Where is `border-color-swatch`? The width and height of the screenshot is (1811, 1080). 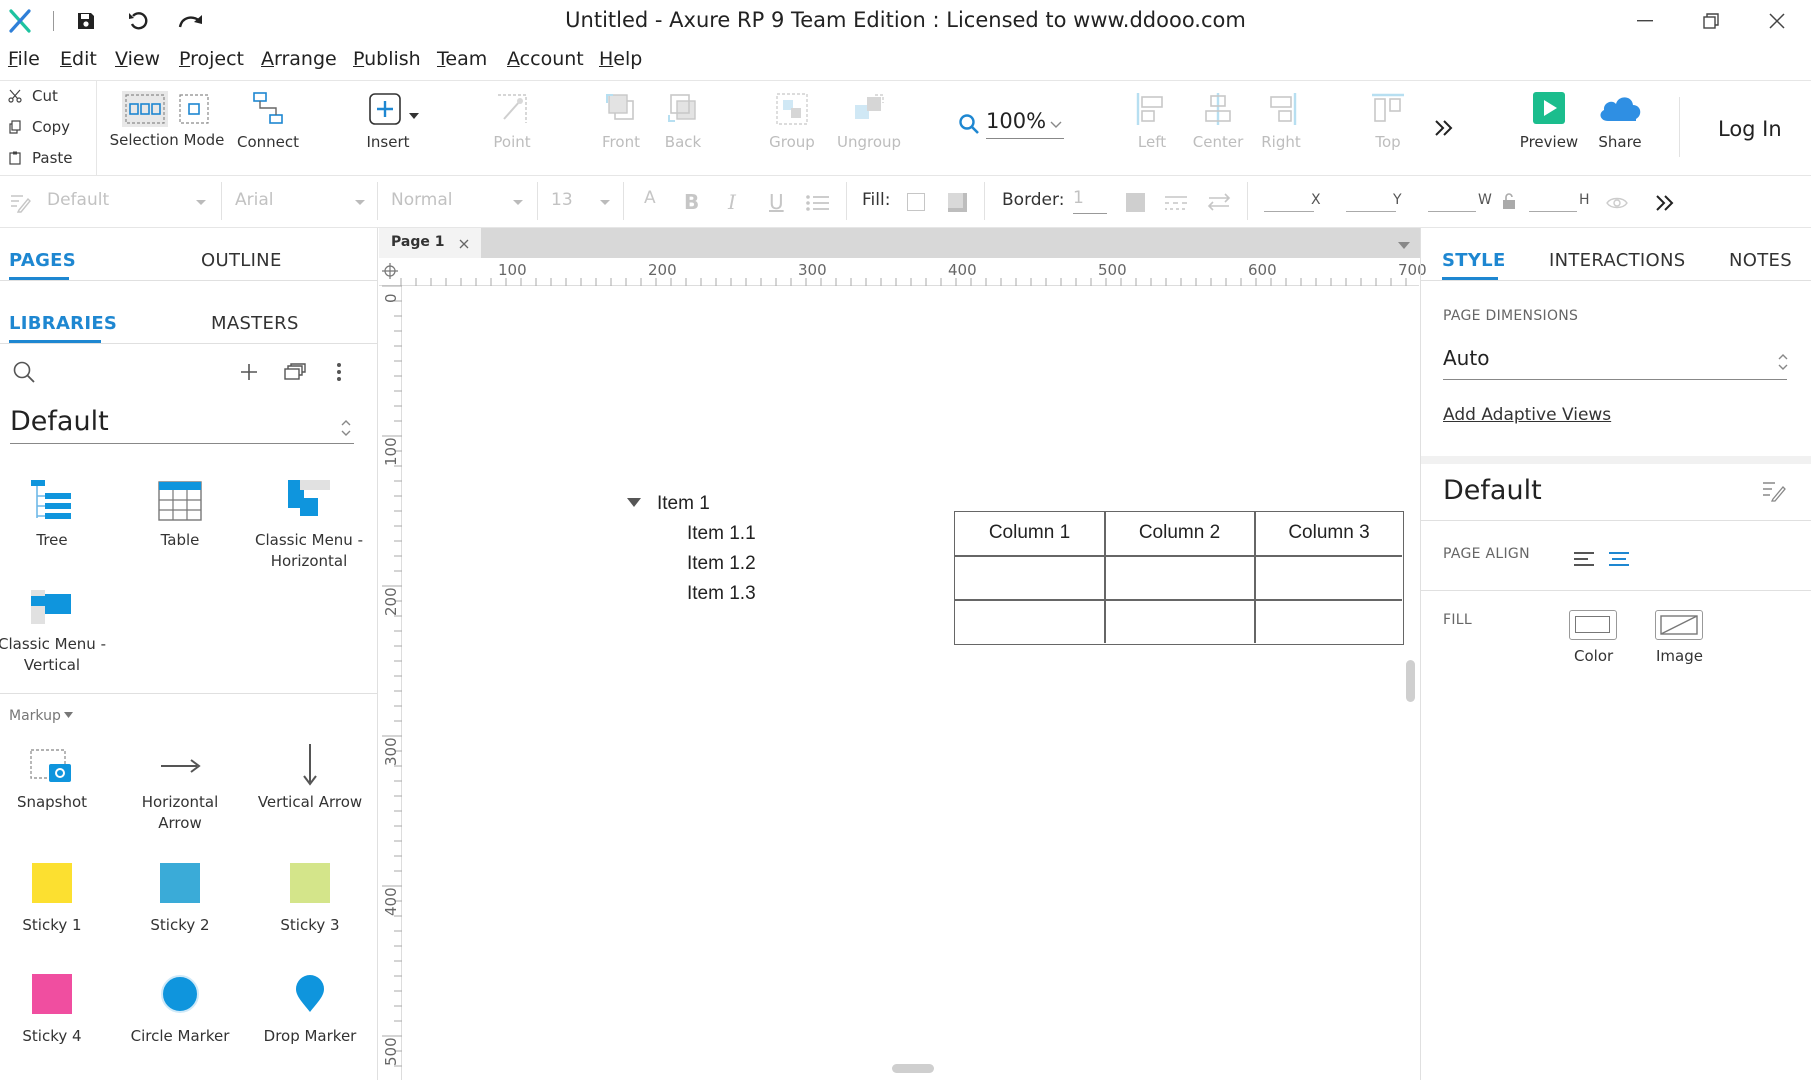 border-color-swatch is located at coordinates (1135, 202).